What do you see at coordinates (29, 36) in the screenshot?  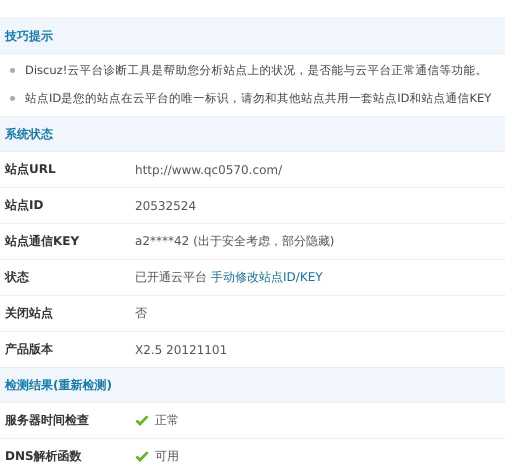 I see `section-title: 技巧提示` at bounding box center [29, 36].